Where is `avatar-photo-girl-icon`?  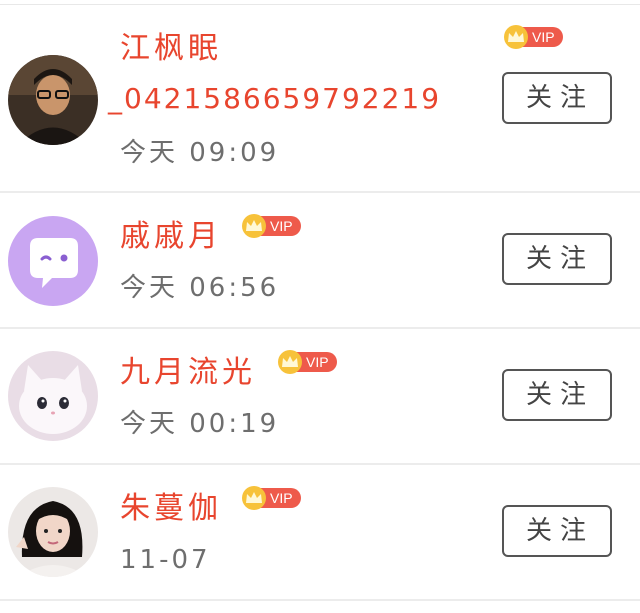
avatar-photo-girl-icon is located at coordinates (53, 532).